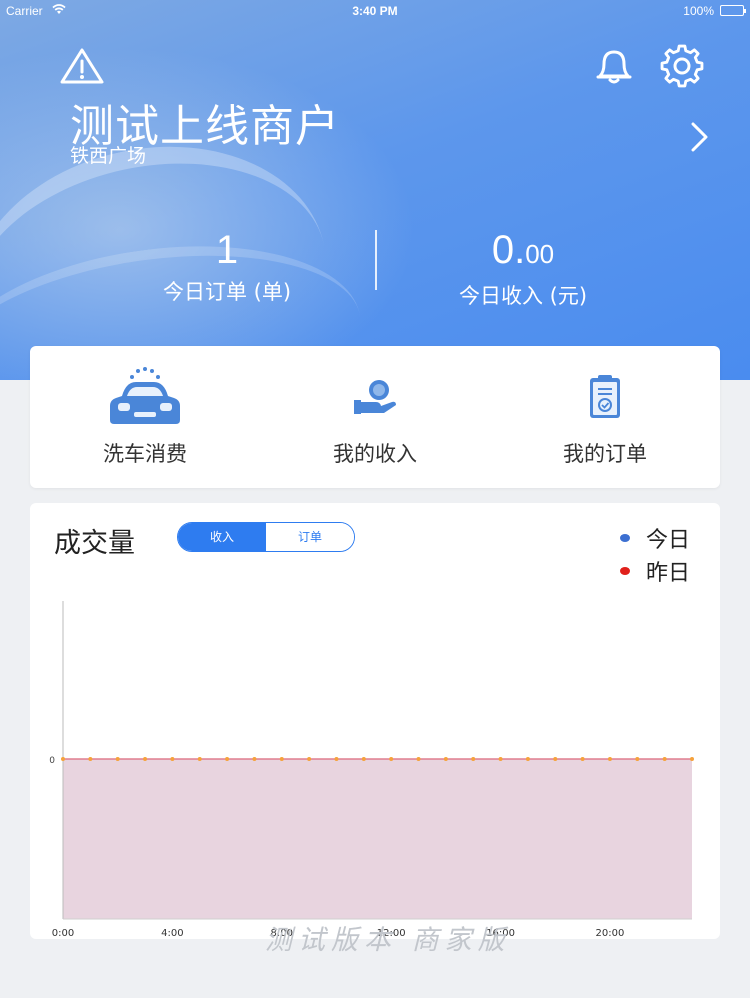 This screenshot has width=750, height=1000. Describe the element at coordinates (375, 399) in the screenshot. I see `income-icon` at that location.